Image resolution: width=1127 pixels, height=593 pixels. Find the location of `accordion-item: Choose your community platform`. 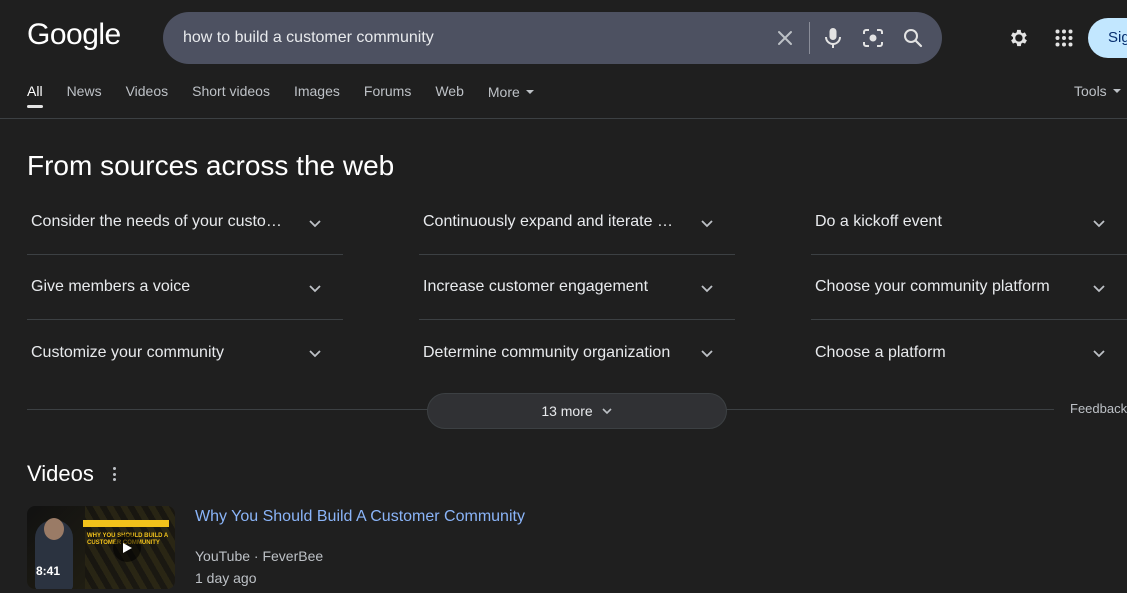

accordion-item: Choose your community platform is located at coordinates (969, 287).